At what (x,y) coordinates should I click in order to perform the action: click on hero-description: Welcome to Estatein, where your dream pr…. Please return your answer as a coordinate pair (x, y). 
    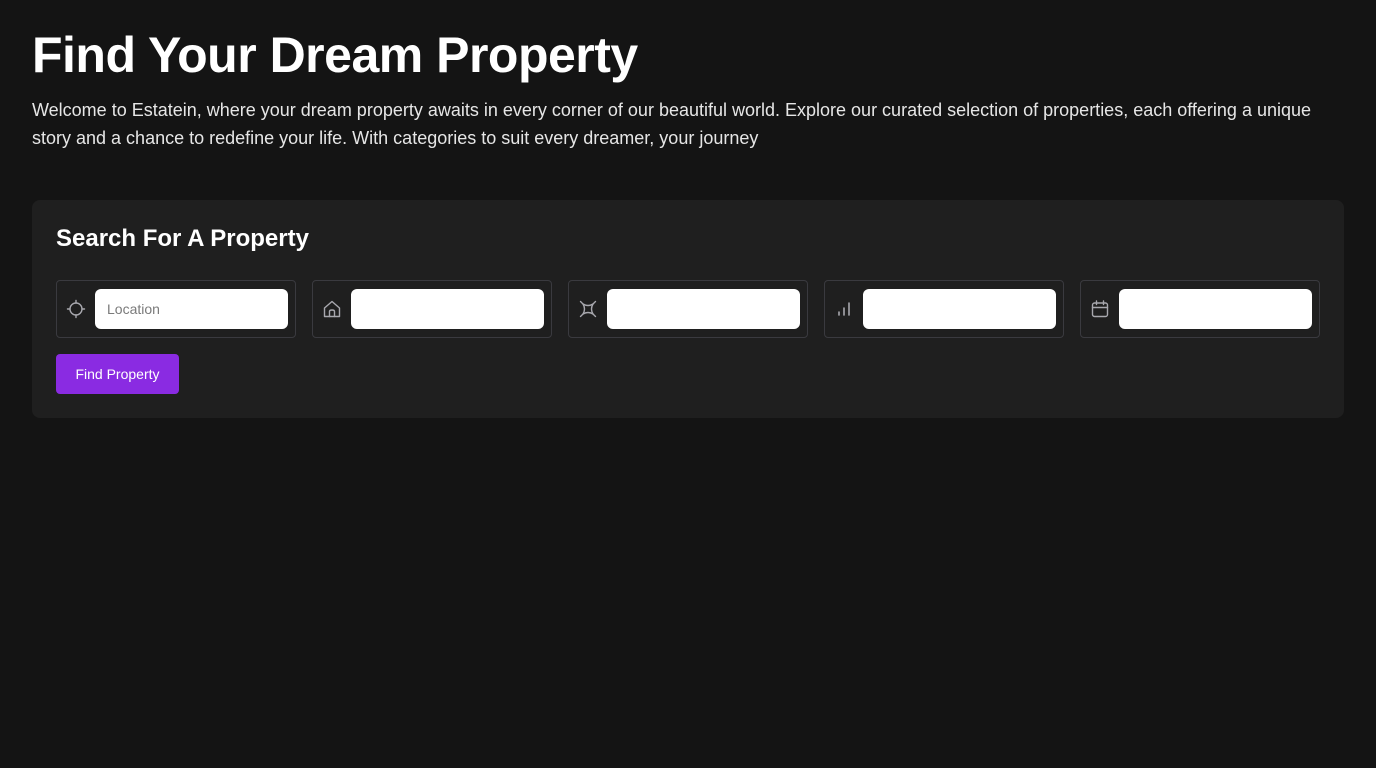
    Looking at the image, I should click on (672, 124).